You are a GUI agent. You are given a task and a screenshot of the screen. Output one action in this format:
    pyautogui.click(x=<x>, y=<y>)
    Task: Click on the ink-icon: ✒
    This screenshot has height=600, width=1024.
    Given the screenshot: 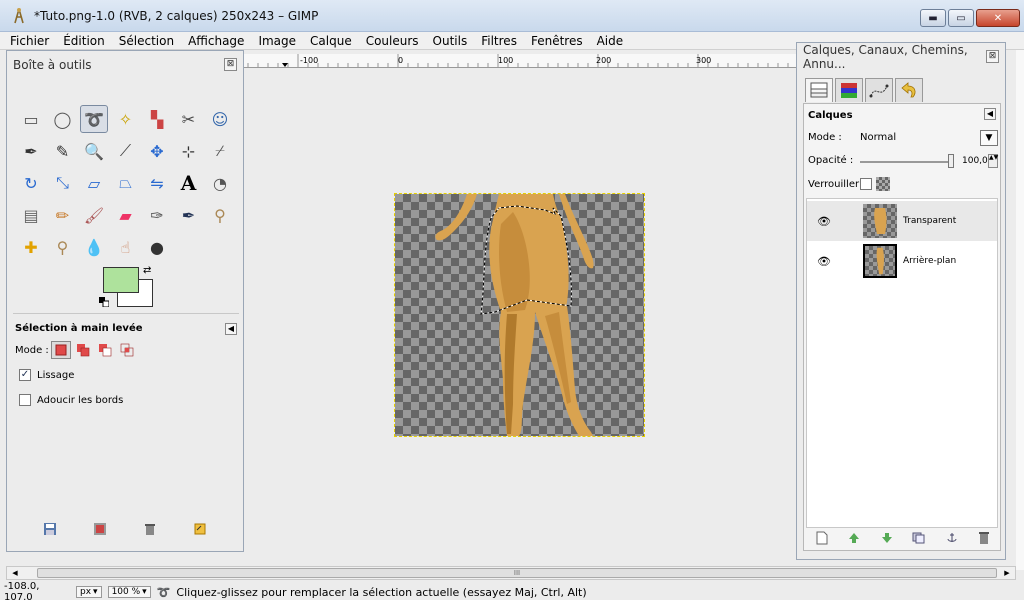 What is the action you would take?
    pyautogui.click(x=189, y=215)
    